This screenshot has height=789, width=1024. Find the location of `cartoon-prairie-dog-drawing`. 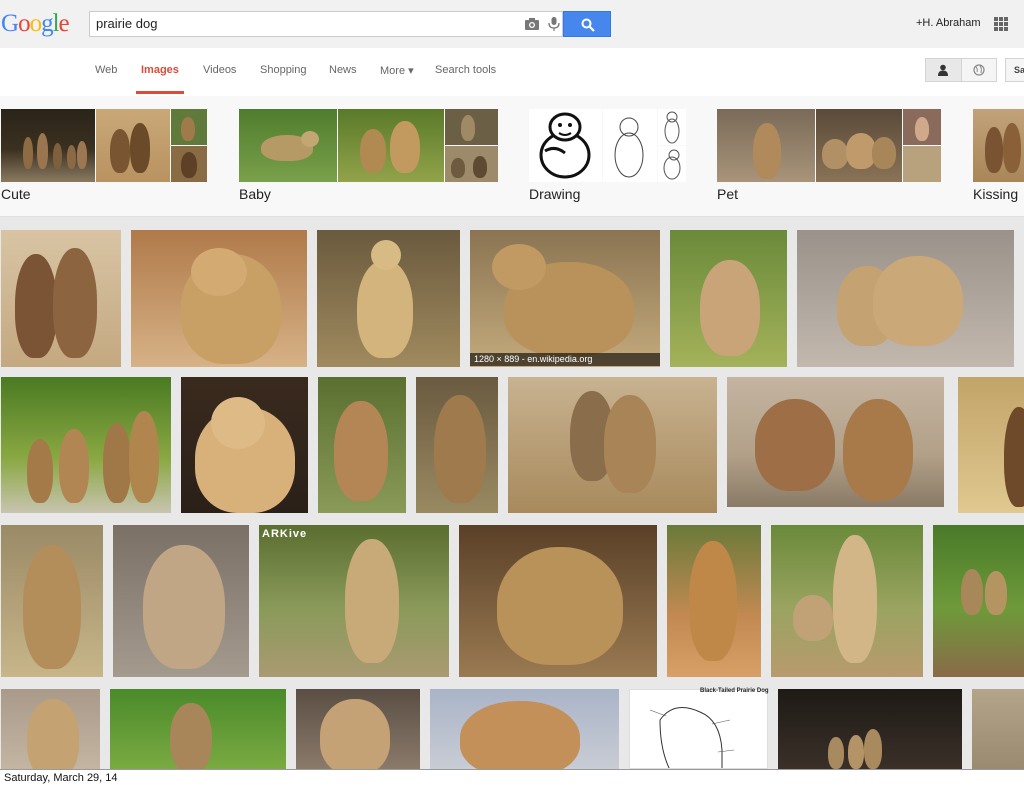

cartoon-prairie-dog-drawing is located at coordinates (565, 145).